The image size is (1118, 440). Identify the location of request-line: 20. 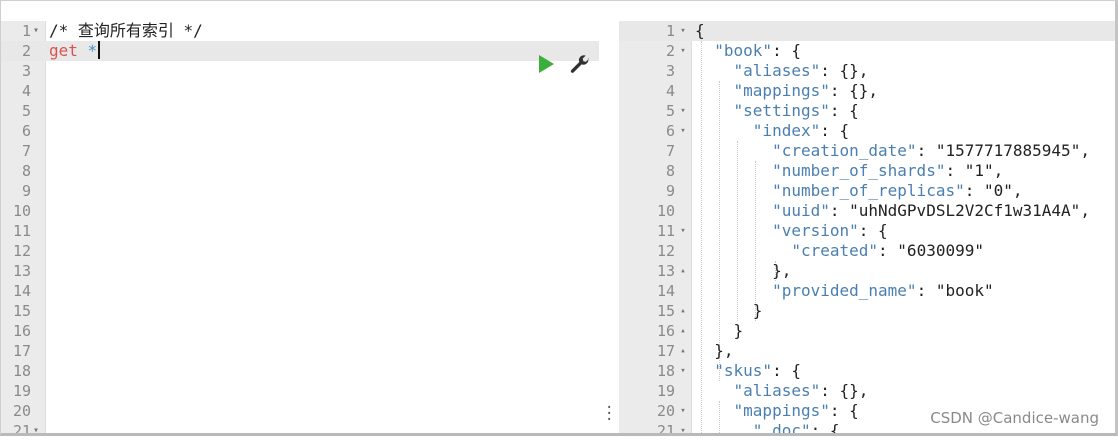
(300, 411).